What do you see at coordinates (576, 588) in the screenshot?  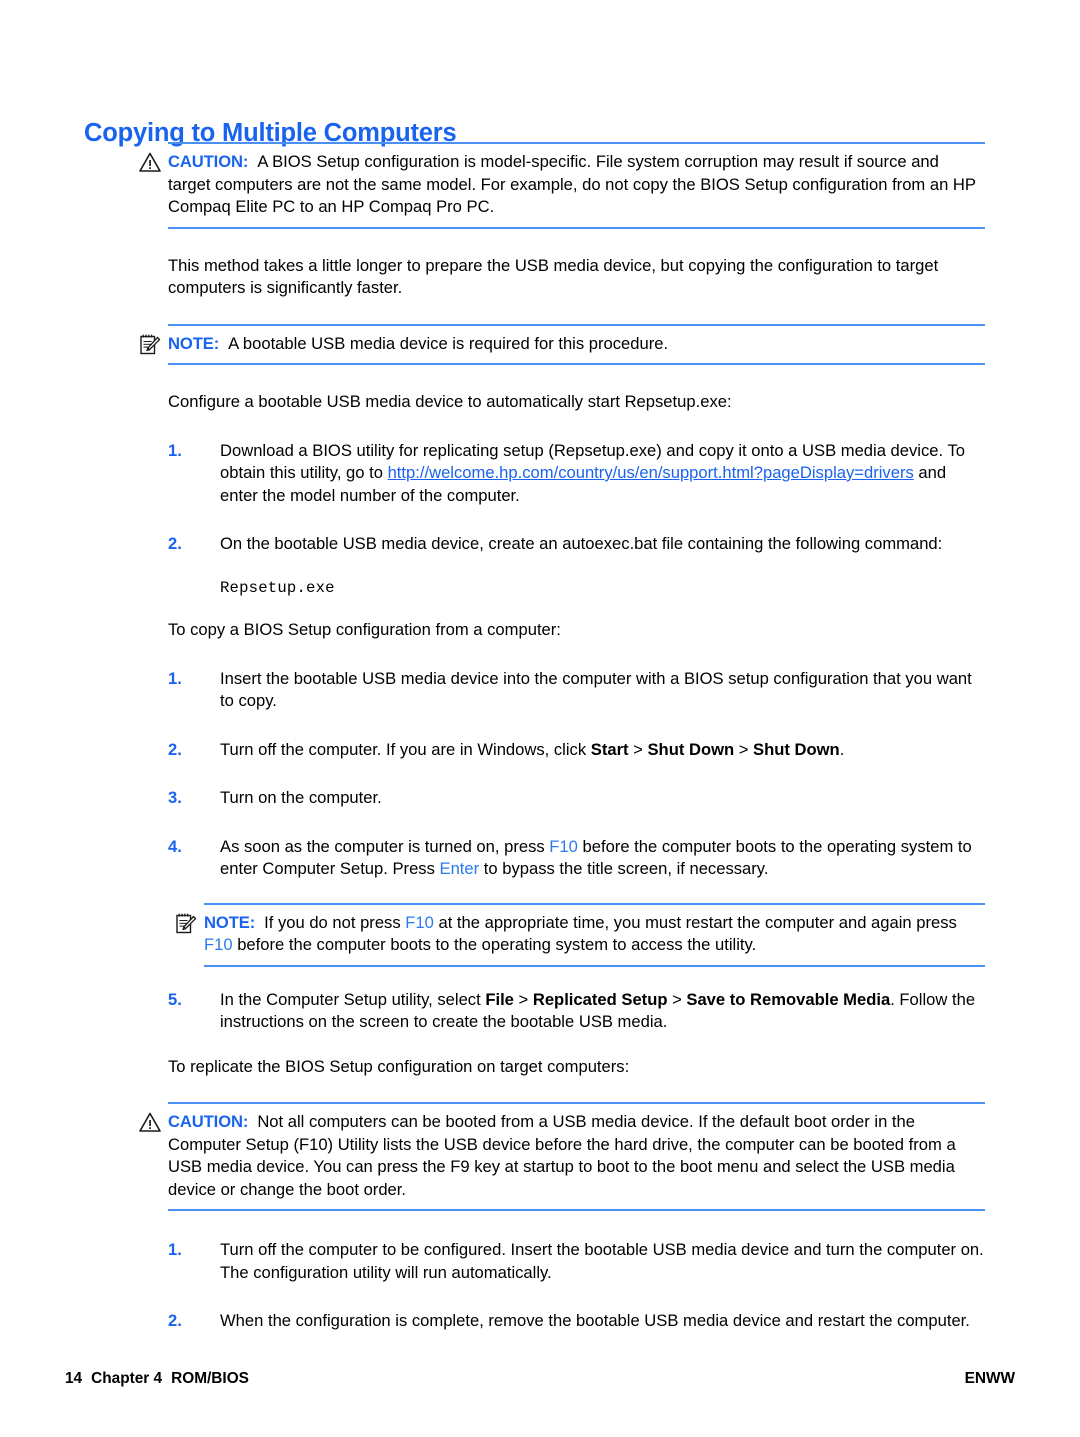 I see `code-block: Repsetup.exe` at bounding box center [576, 588].